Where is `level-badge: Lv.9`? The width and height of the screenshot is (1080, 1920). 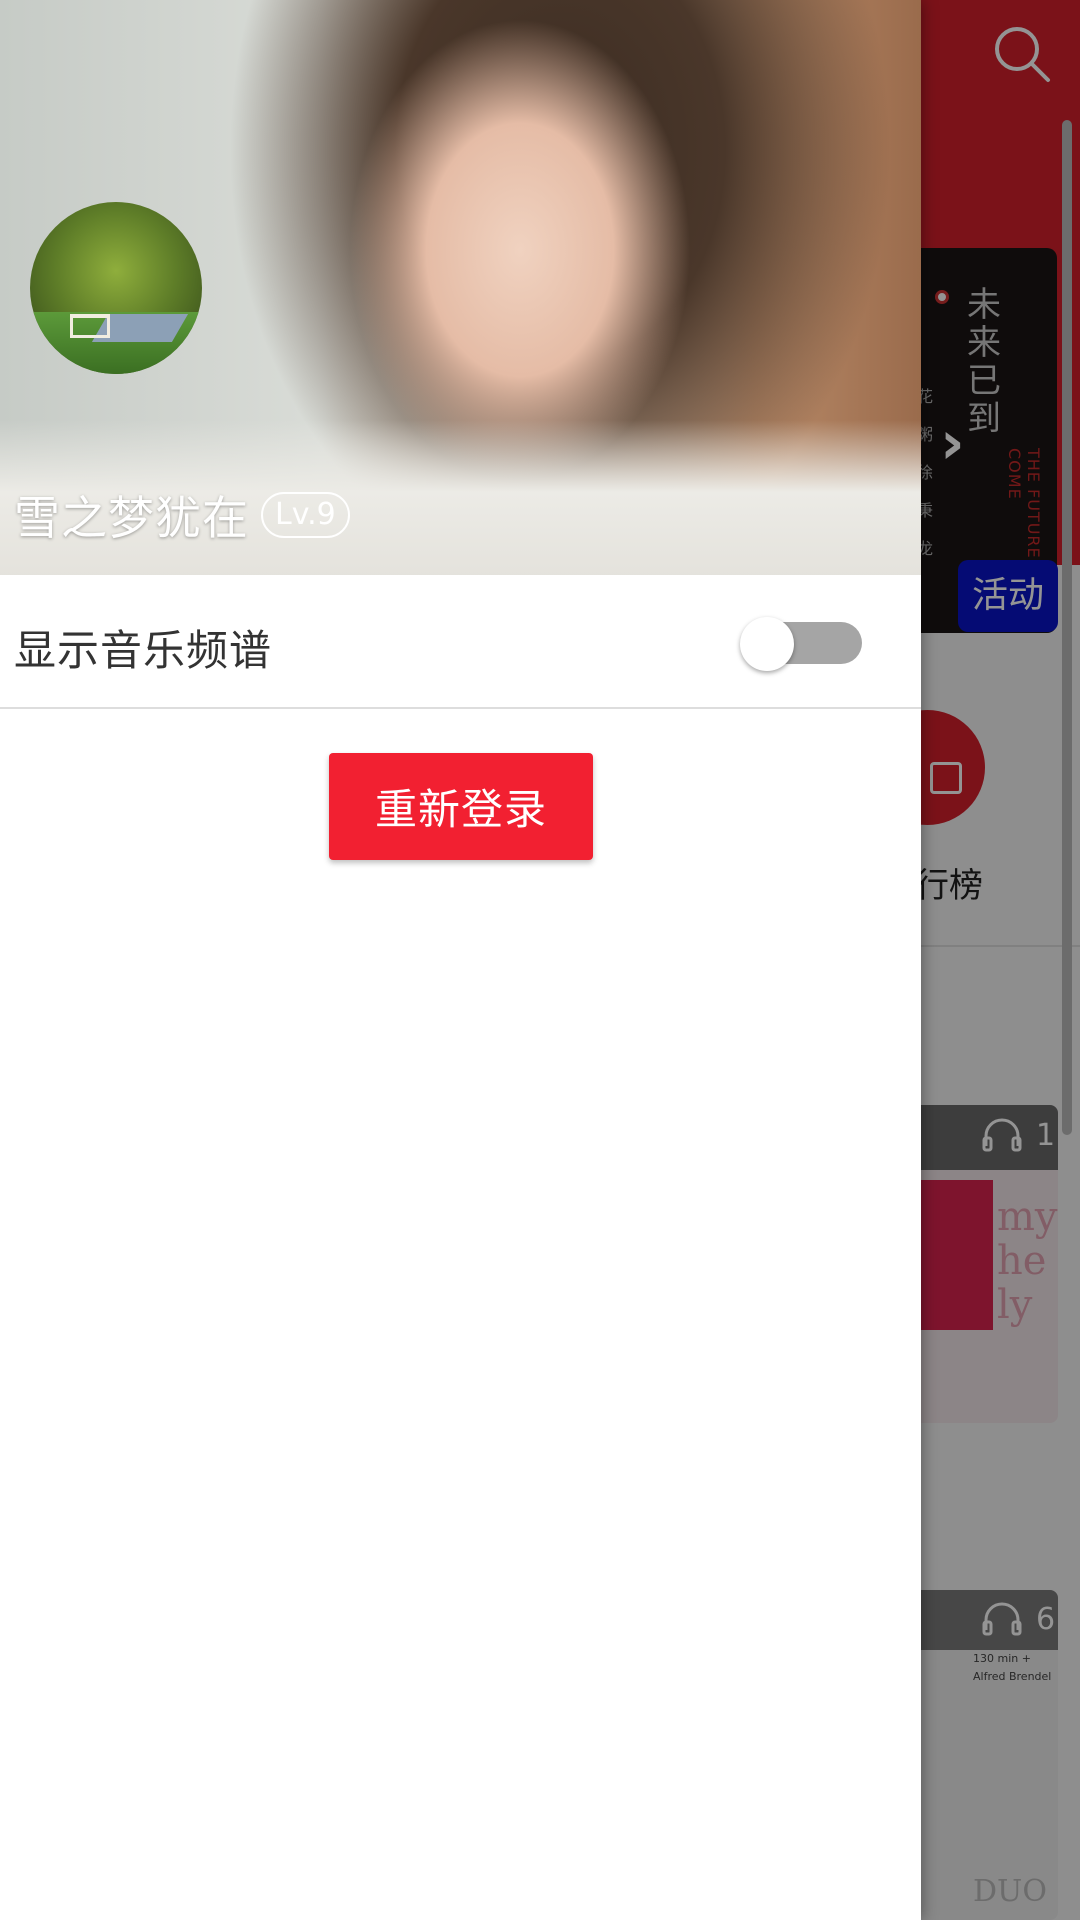 level-badge: Lv.9 is located at coordinates (305, 515).